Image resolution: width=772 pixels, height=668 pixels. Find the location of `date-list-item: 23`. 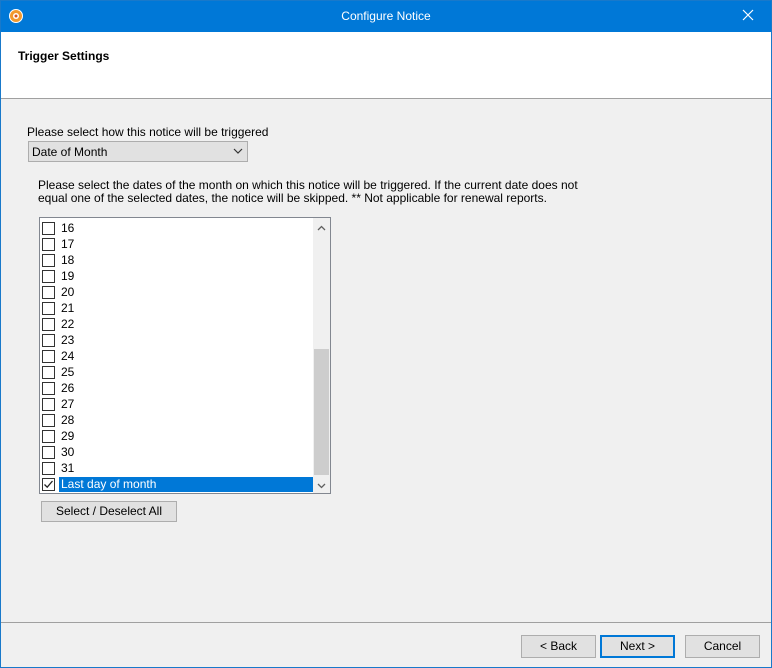

date-list-item: 23 is located at coordinates (176, 340).